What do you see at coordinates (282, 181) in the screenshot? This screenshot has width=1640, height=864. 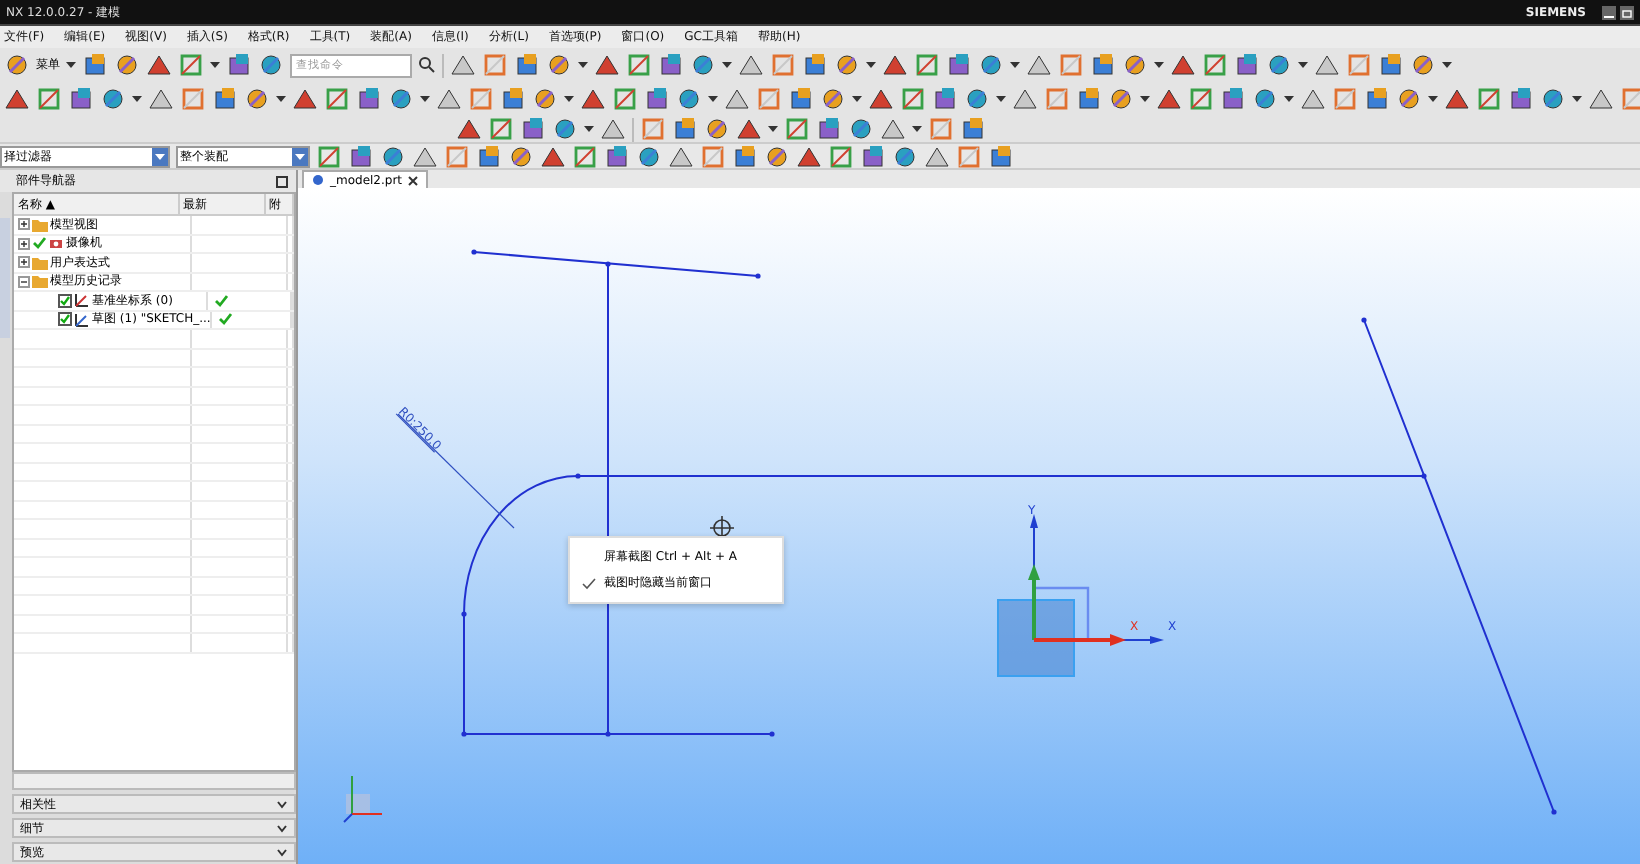 I see `maximize-icon` at bounding box center [282, 181].